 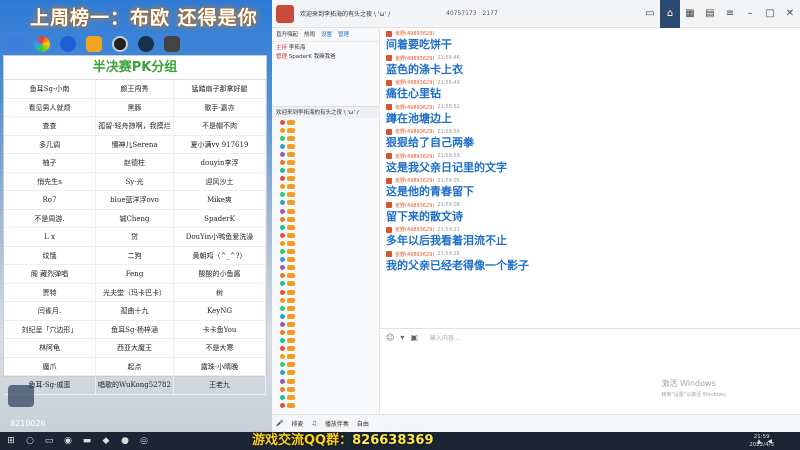 I want to click on k-app-icon, so click(x=68, y=44).